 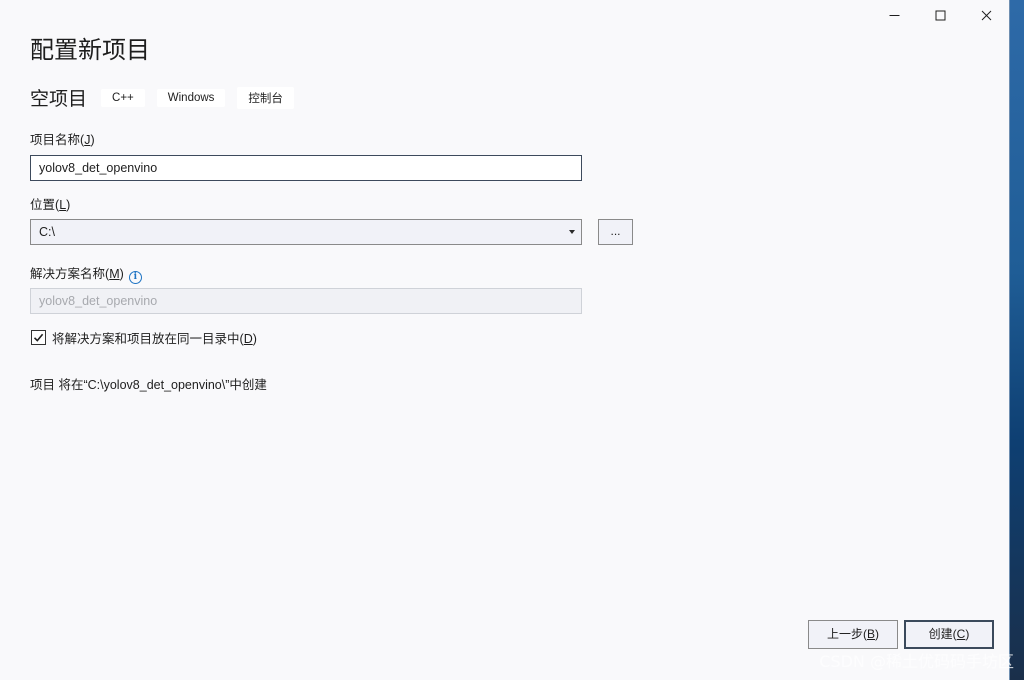 I want to click on project-name-label: 项目名称(J), so click(x=62, y=140).